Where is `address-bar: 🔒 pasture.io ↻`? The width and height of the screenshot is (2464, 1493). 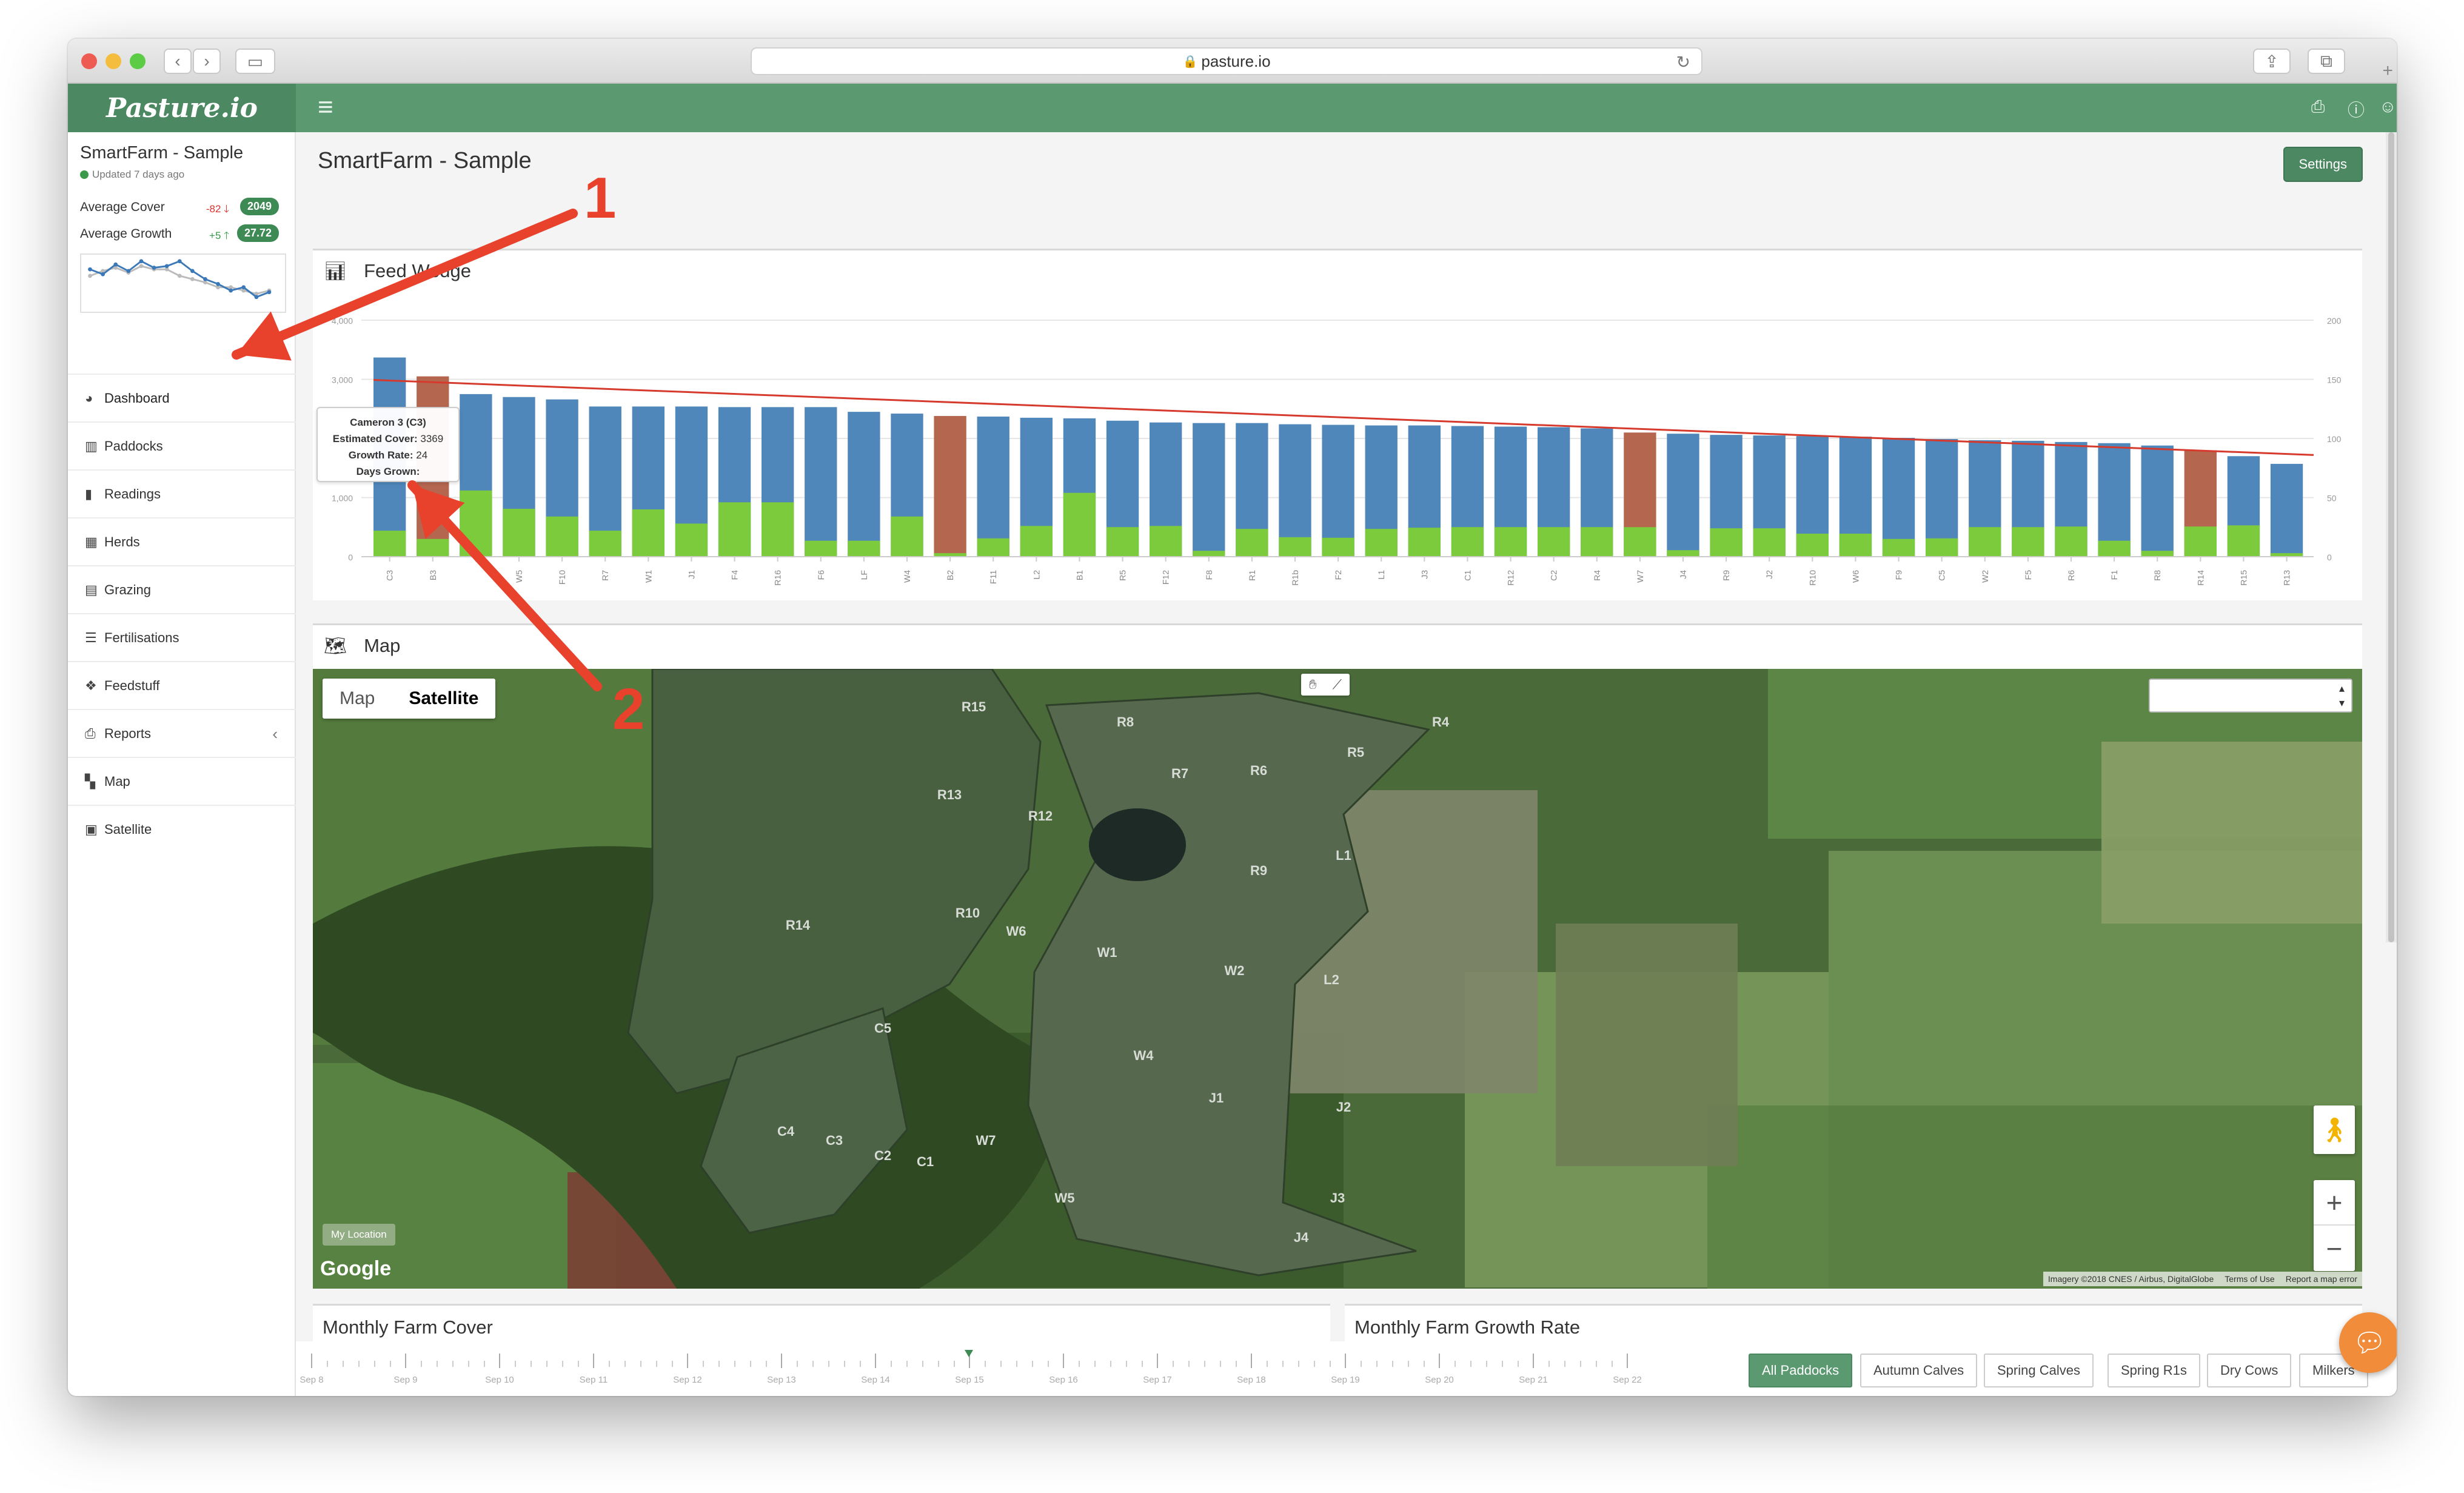 address-bar: 🔒 pasture.io ↻ is located at coordinates (1226, 61).